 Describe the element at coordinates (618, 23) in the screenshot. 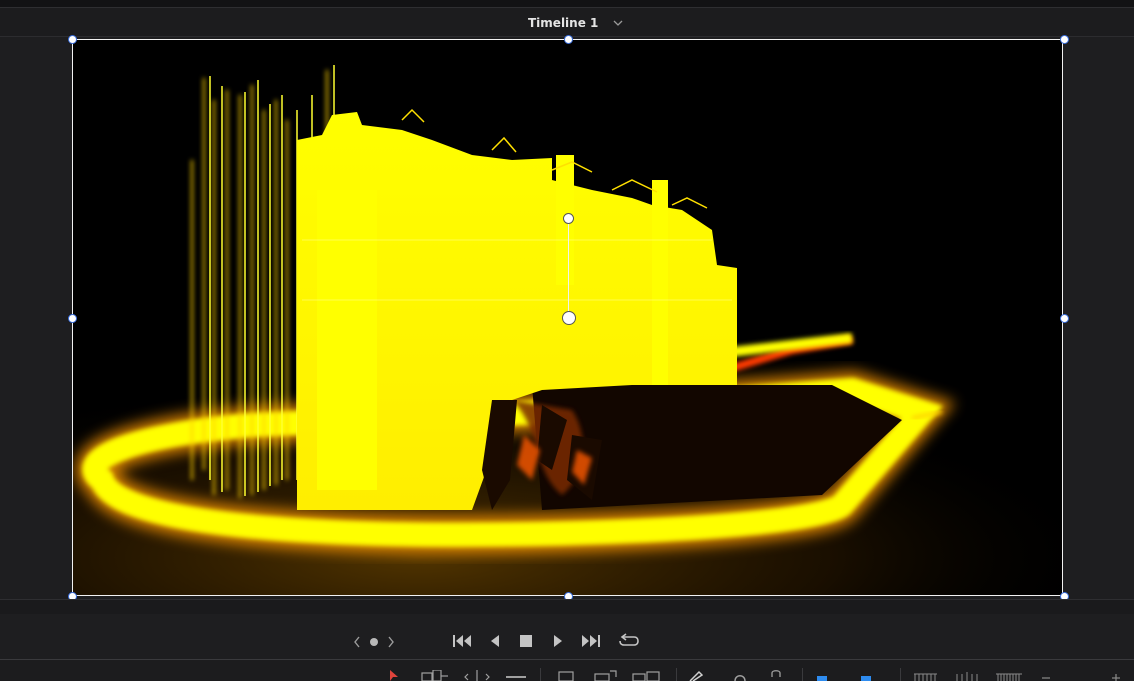

I see `chevron-down-icon` at that location.